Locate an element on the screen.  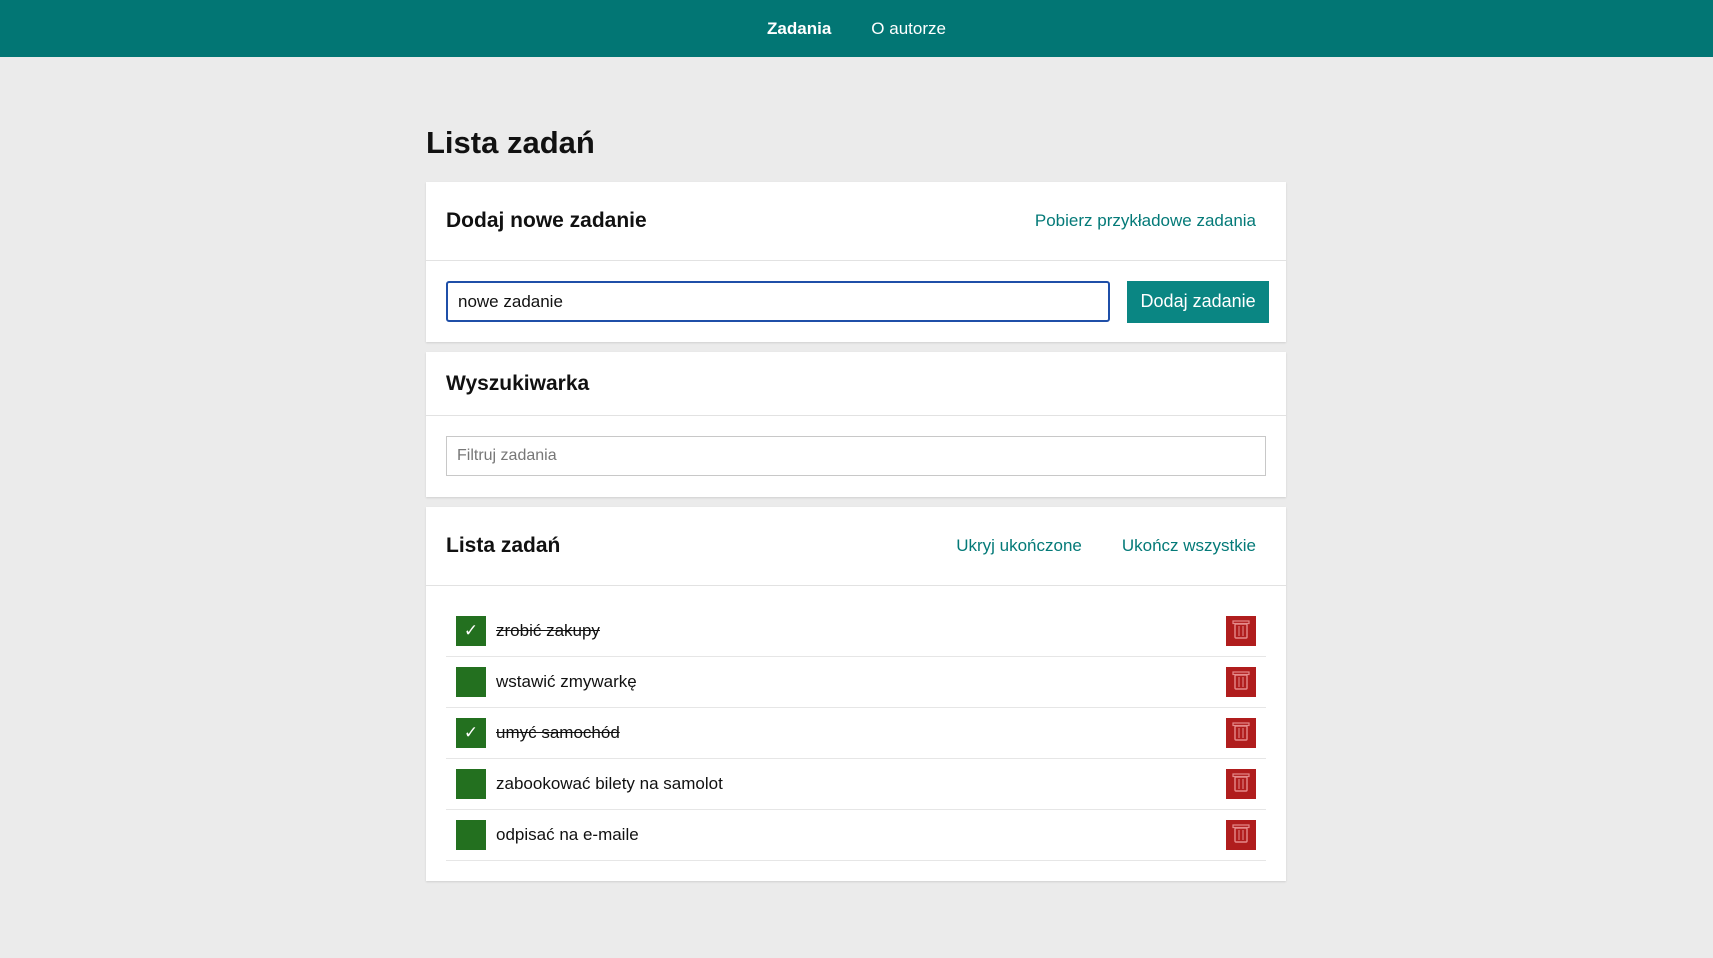
task-row: odpisać na e-maile is located at coordinates (856, 835).